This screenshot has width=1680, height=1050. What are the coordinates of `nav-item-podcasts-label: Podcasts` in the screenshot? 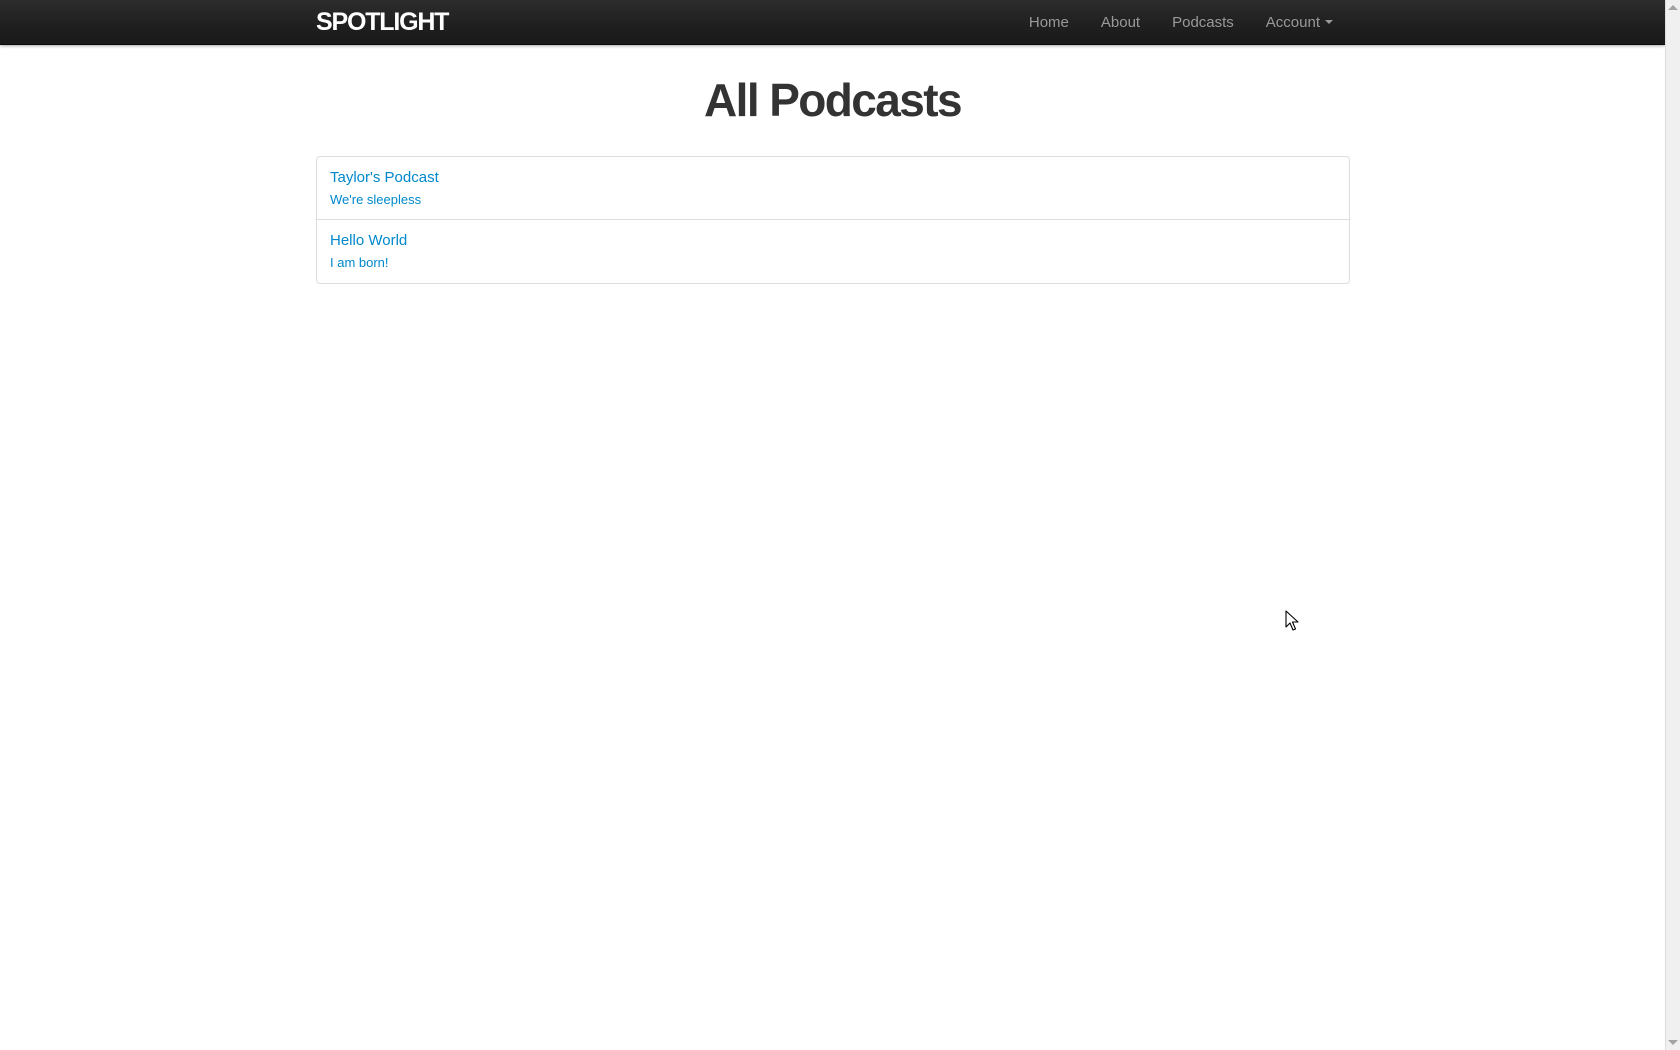 It's located at (1203, 22).